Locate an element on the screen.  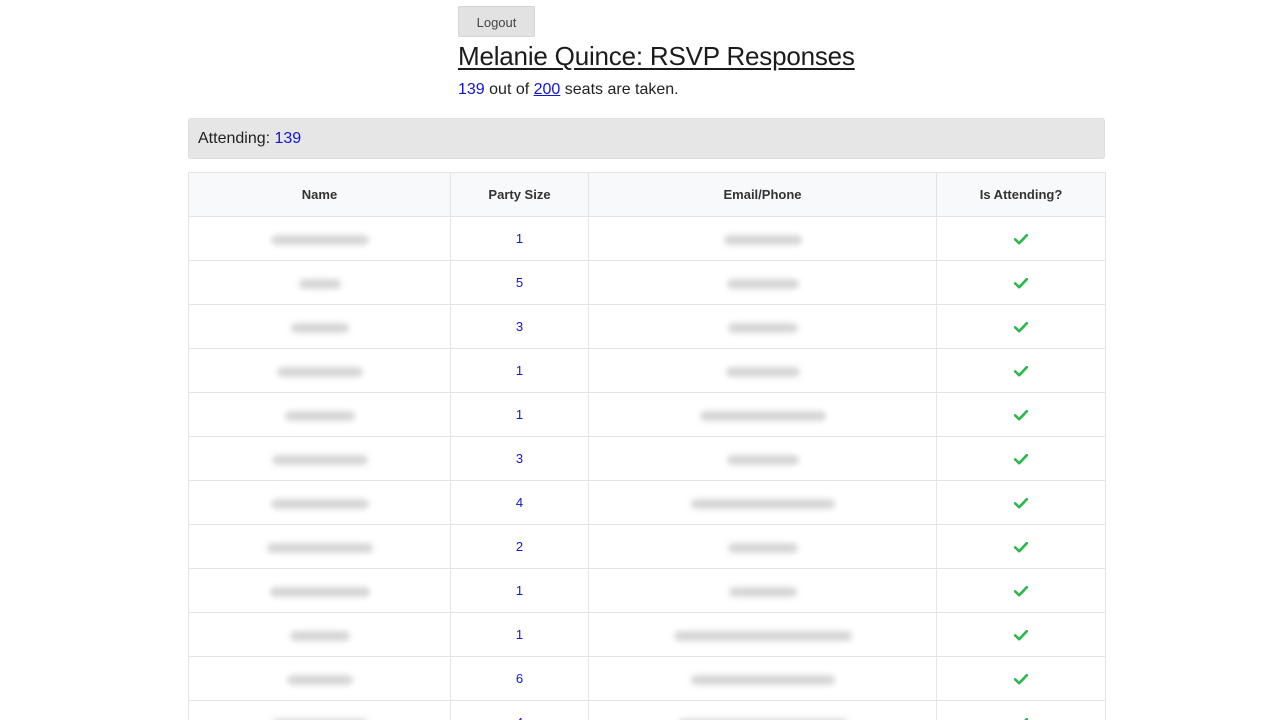
column-header-party-size: Party Size is located at coordinates (519, 194).